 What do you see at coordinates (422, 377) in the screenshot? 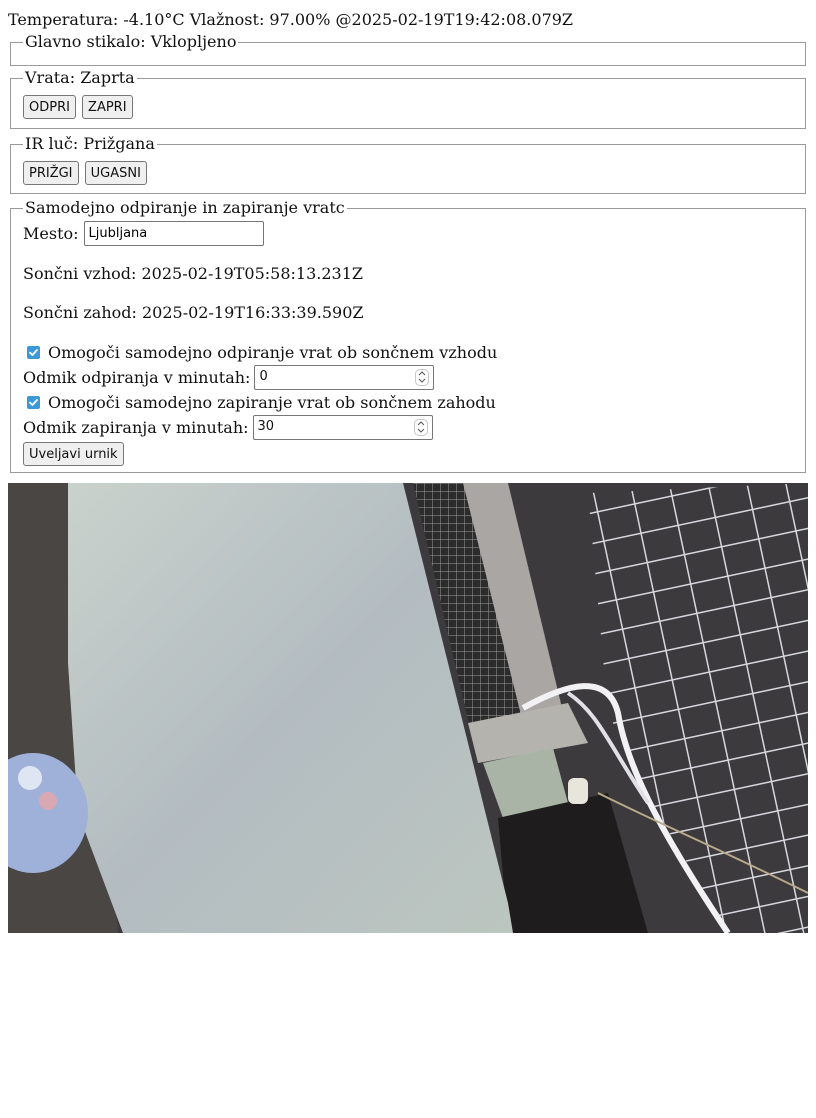
I see `open-offset-spinner` at bounding box center [422, 377].